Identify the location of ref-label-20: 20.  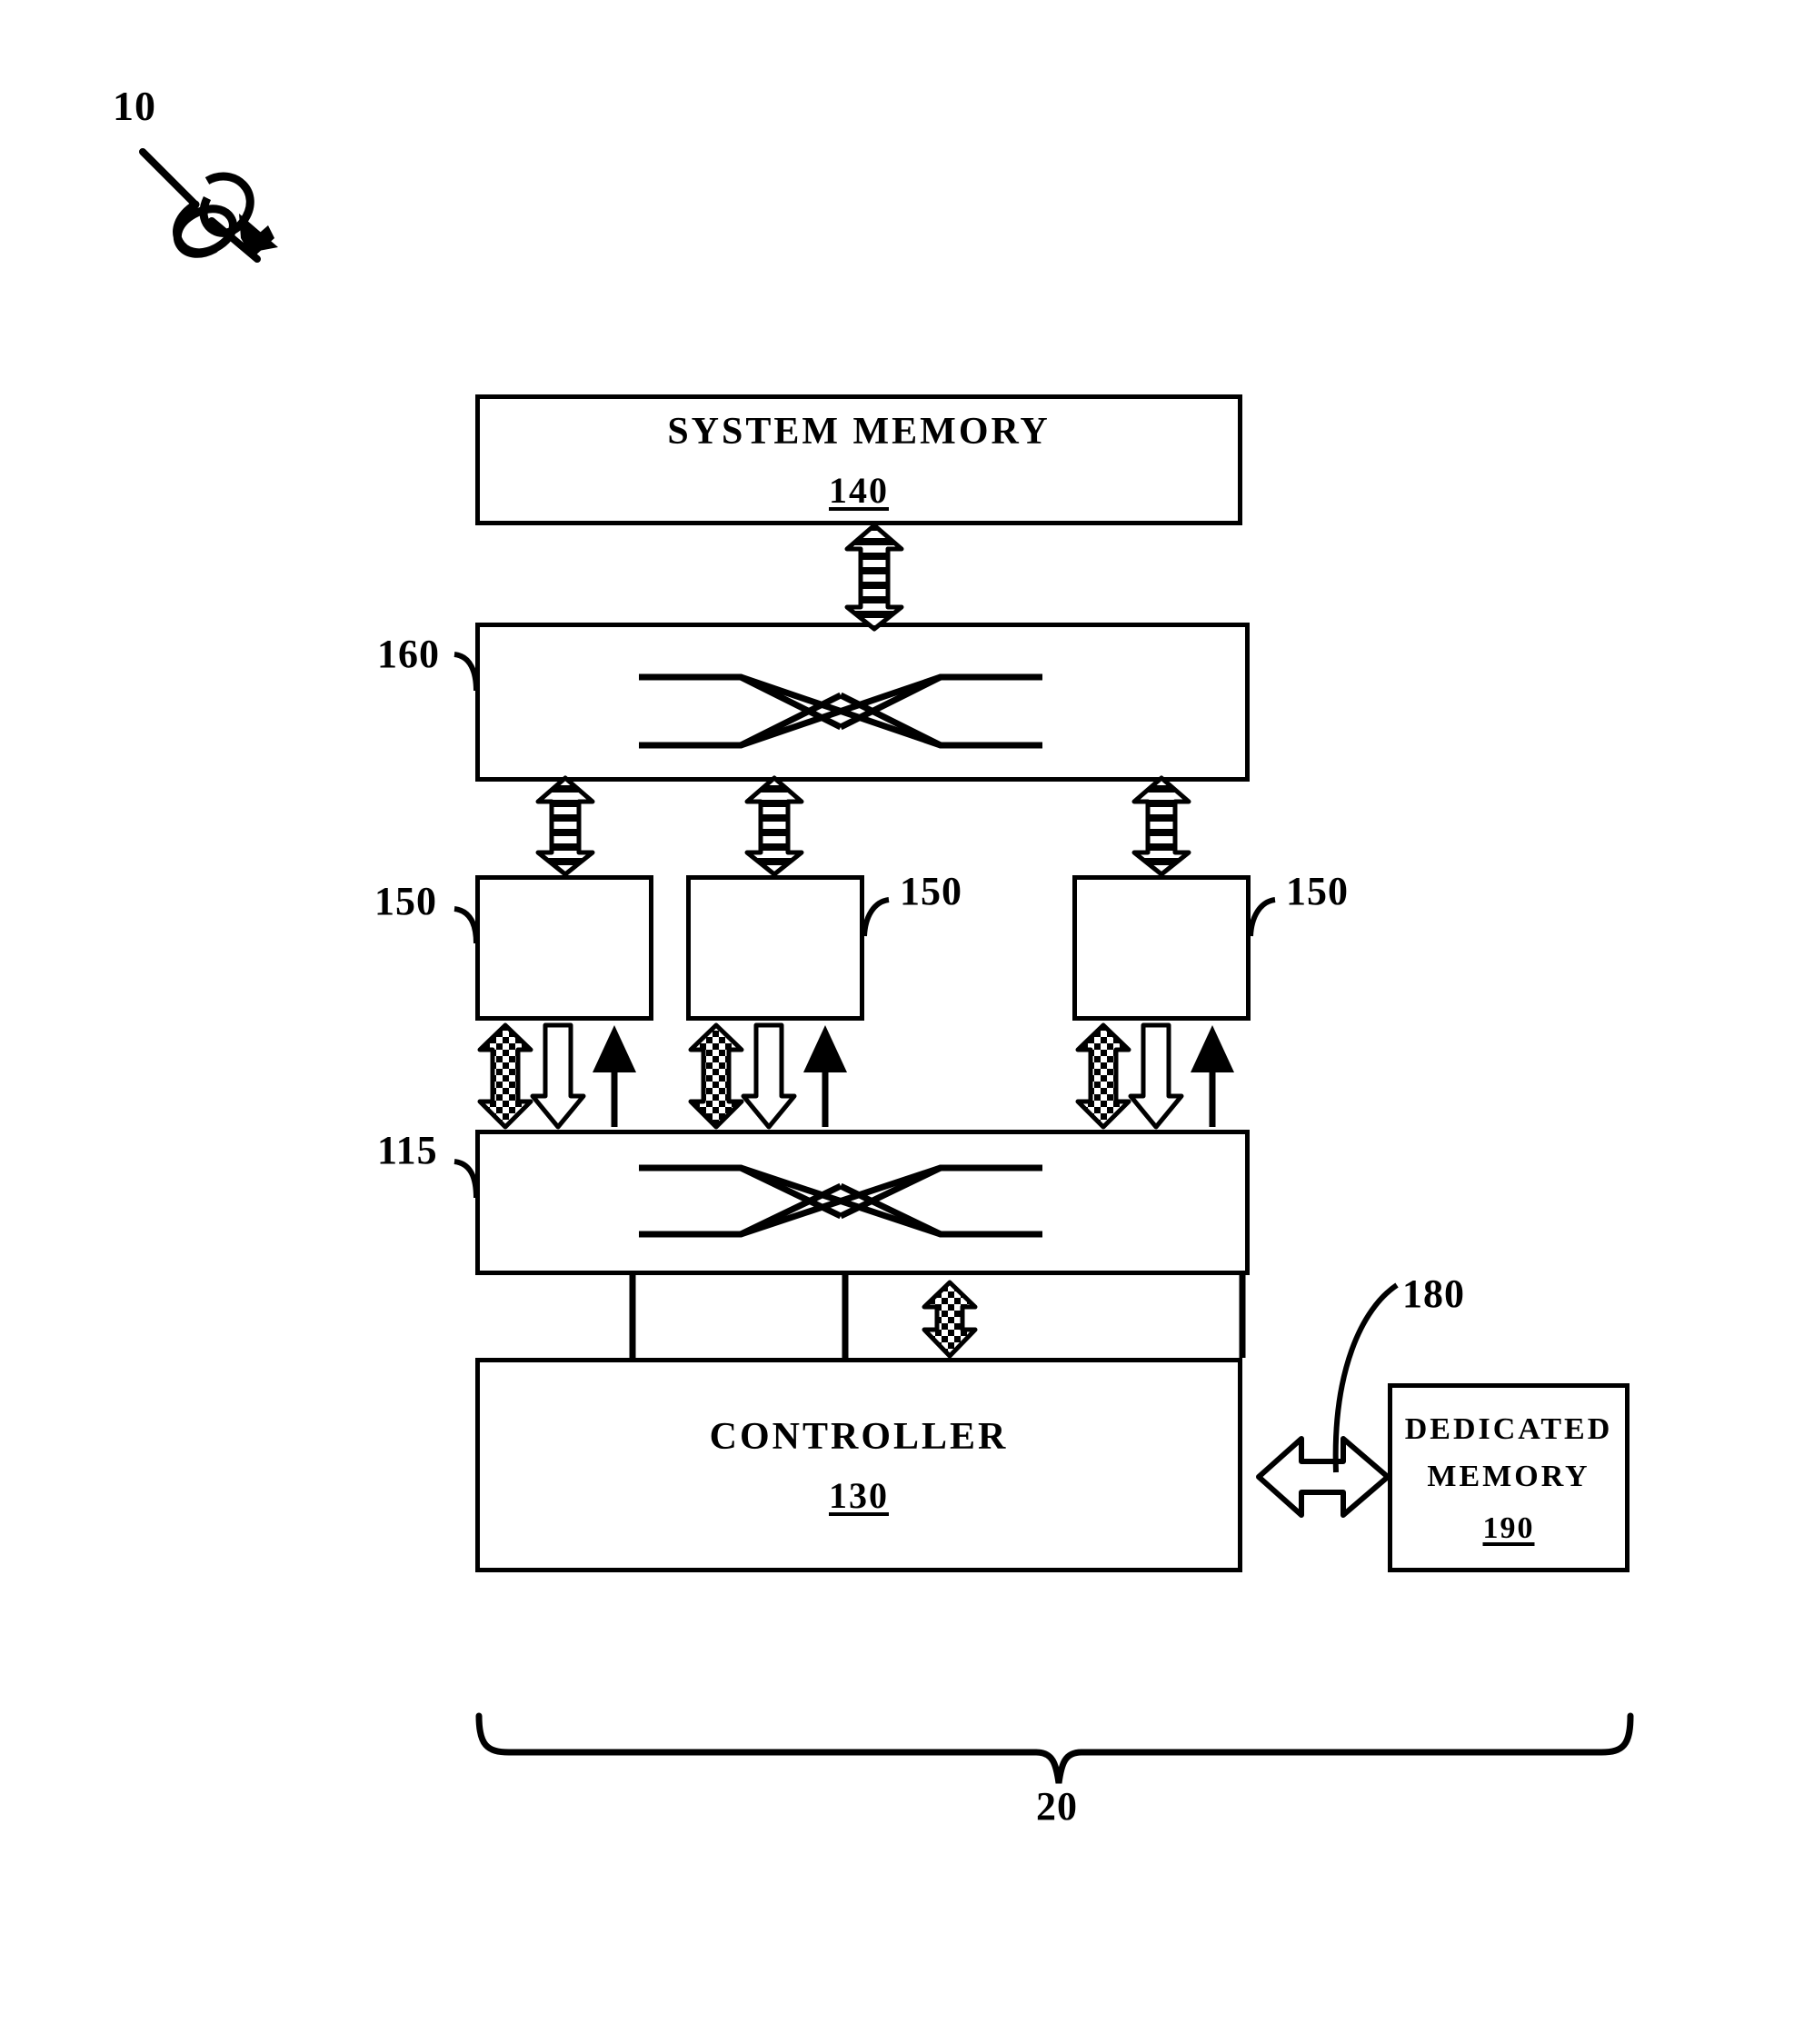
(1057, 1807).